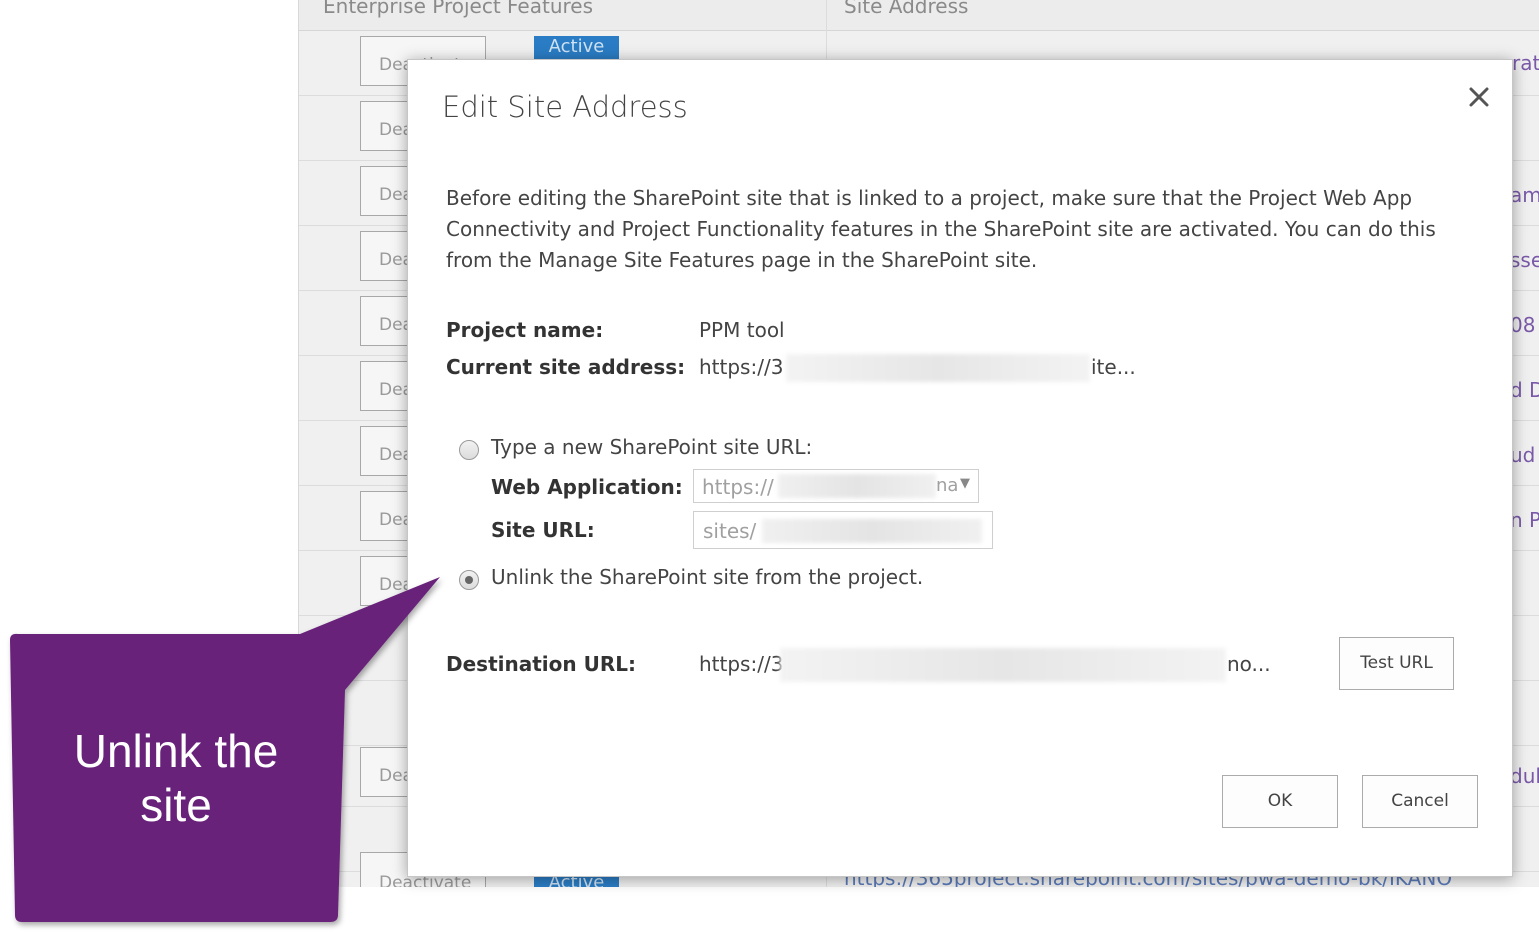 Image resolution: width=1539 pixels, height=934 pixels. Describe the element at coordinates (1524, 195) in the screenshot. I see `site-link: am` at that location.